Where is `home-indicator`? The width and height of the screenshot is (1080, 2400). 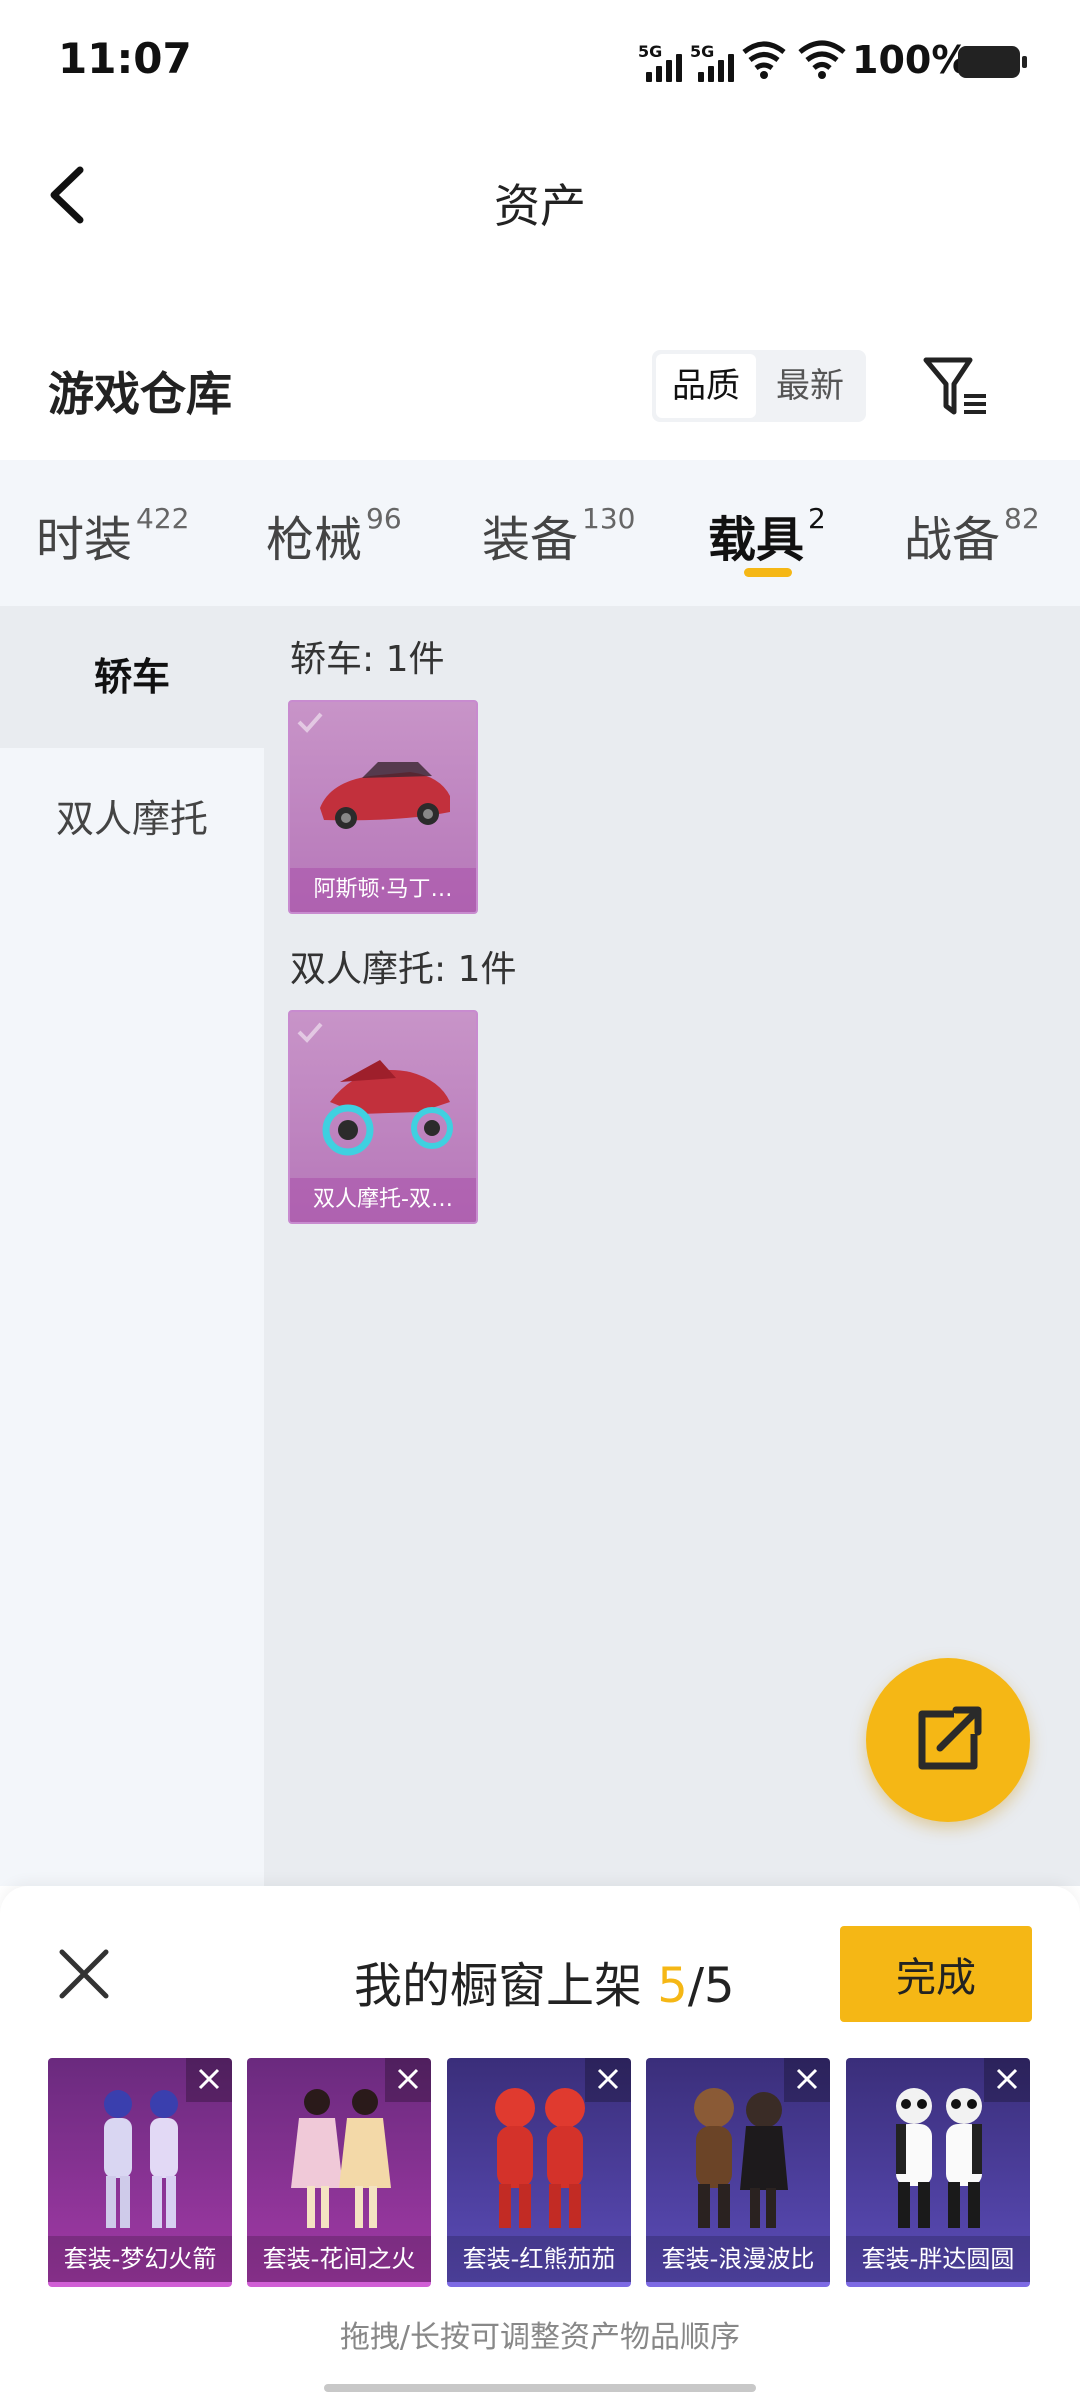
home-indicator is located at coordinates (540, 2388).